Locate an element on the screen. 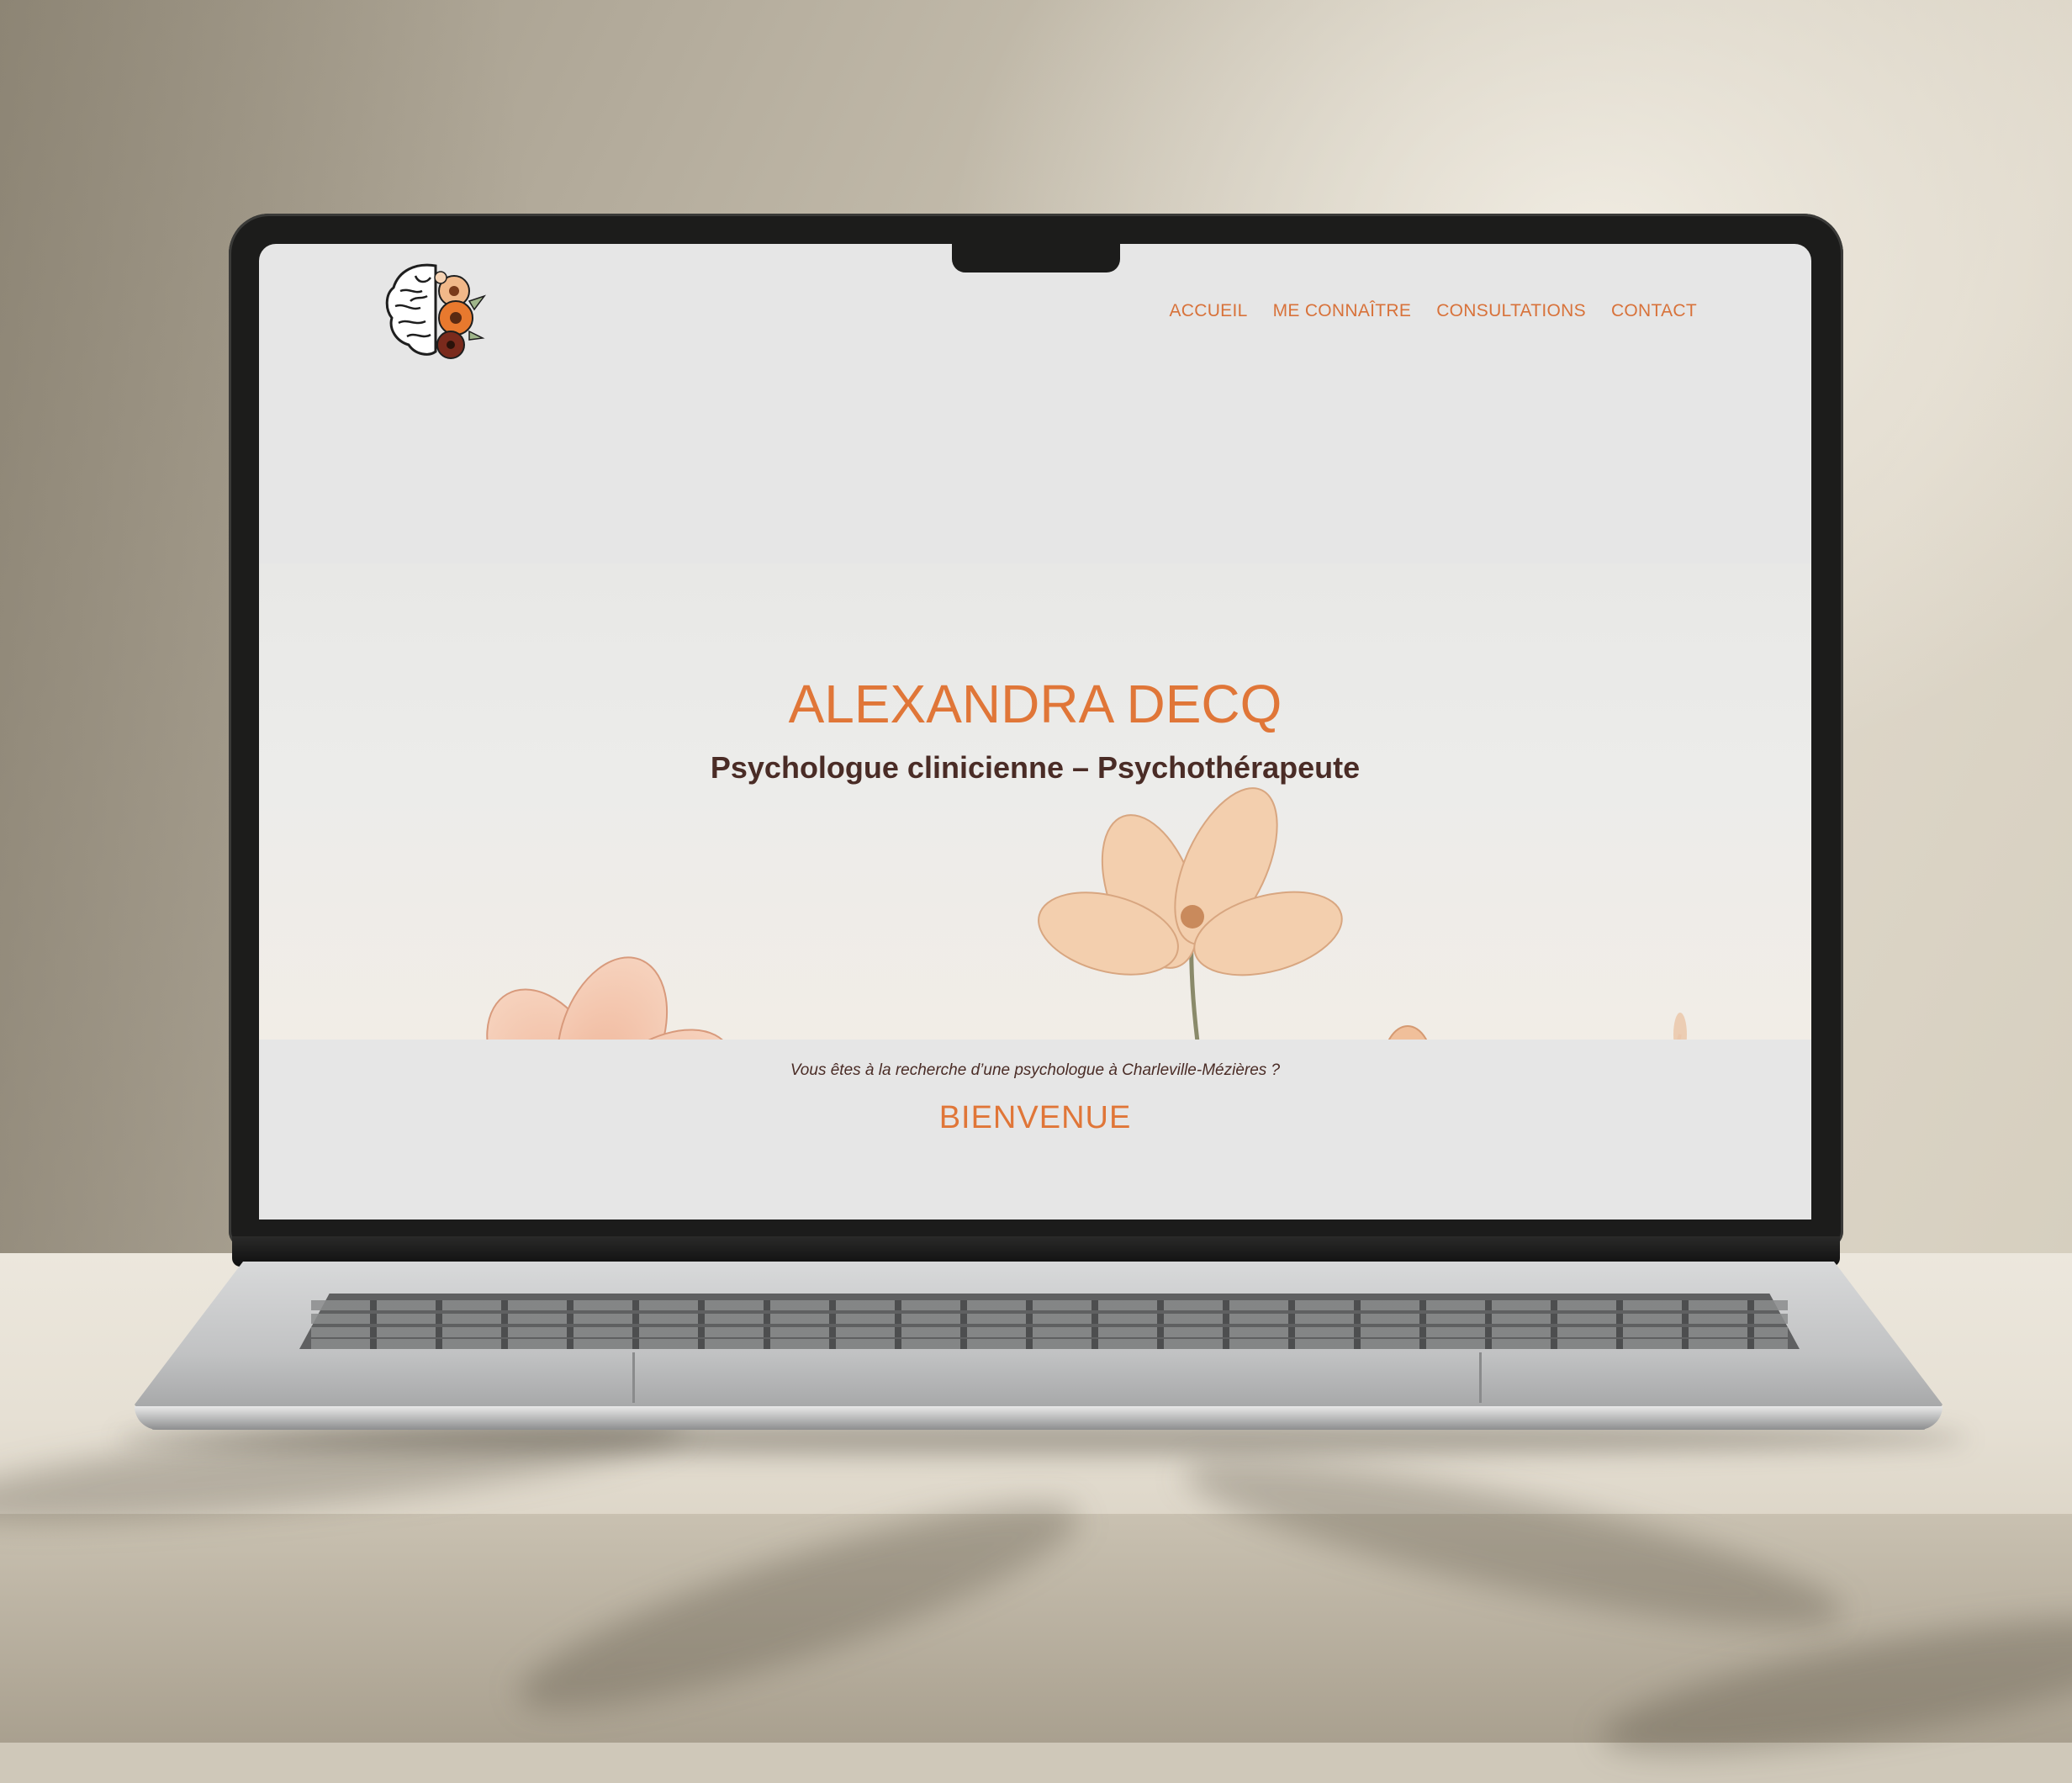 This screenshot has height=1783, width=2072. nav-item-me-connaitre: ME CONNAÎTRE is located at coordinates (1343, 311).